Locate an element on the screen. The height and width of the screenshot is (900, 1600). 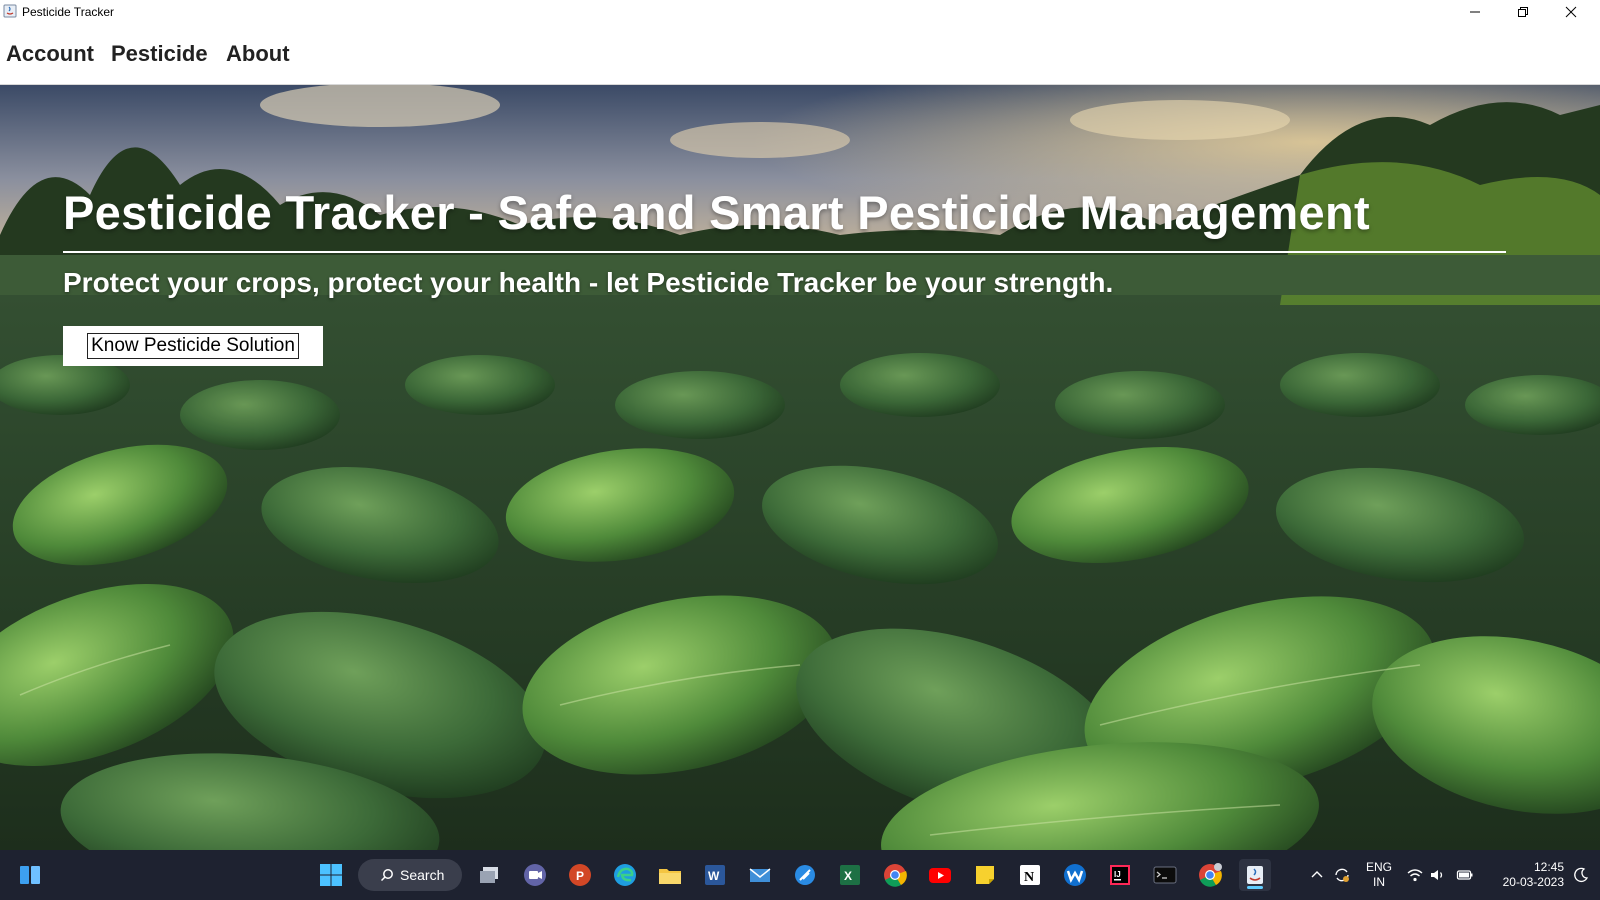
word-icon: W is located at coordinates (715, 875).